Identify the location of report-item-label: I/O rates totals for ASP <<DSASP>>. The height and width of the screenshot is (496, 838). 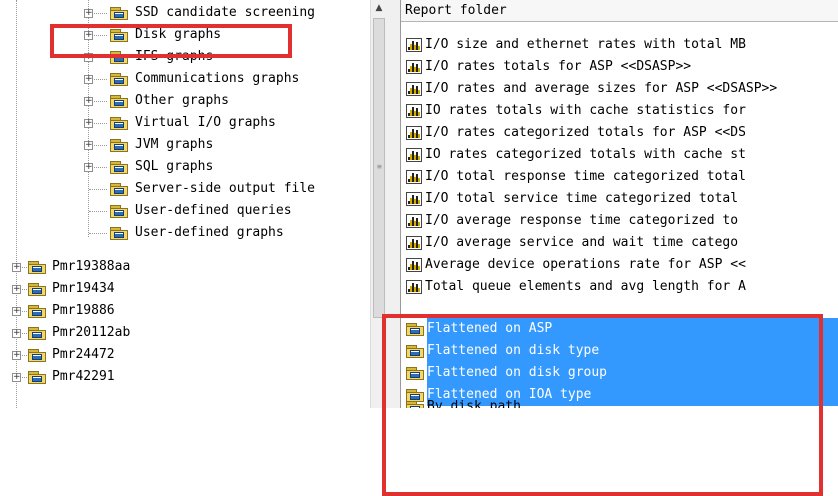
(558, 66).